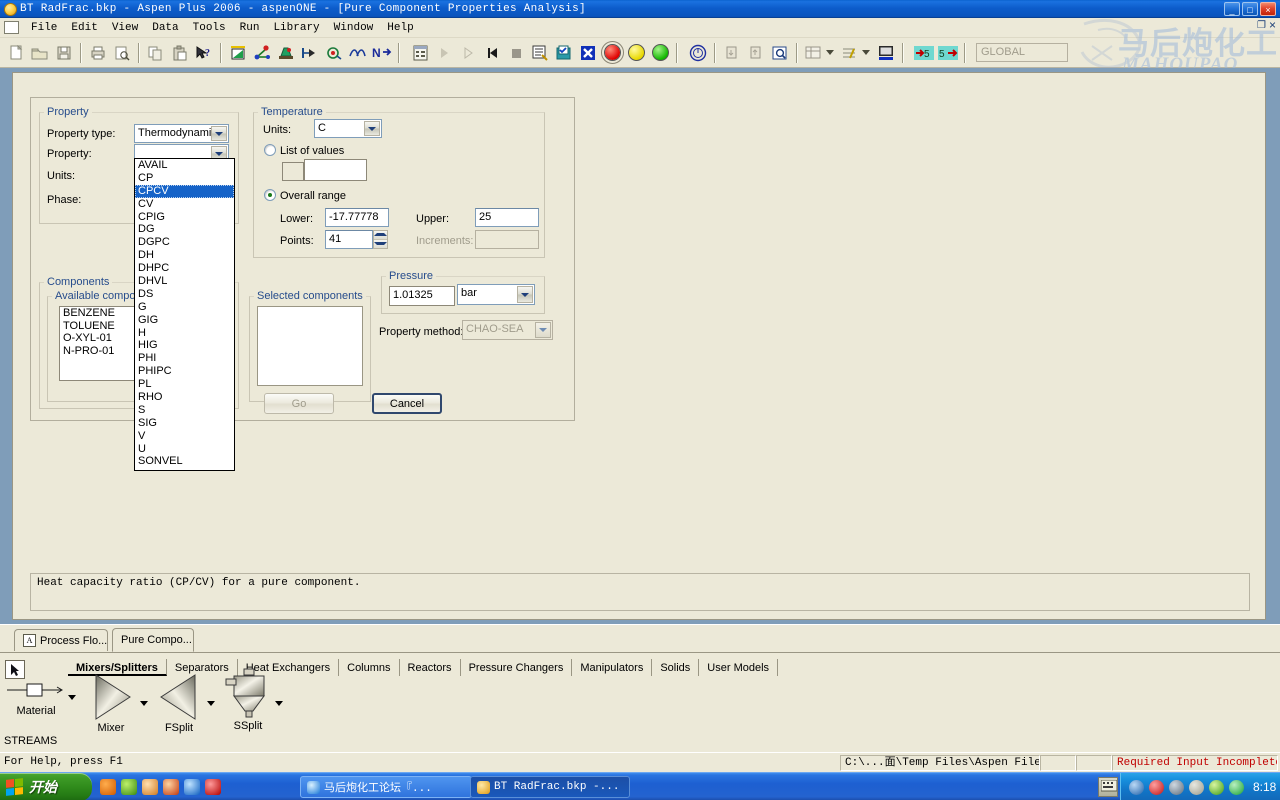 This screenshot has height=800, width=1280. I want to click on windows-taskbar: 开始 马后炮化工论坛『... BT RadFrac.bkp -... 8:18, so click(640, 786).